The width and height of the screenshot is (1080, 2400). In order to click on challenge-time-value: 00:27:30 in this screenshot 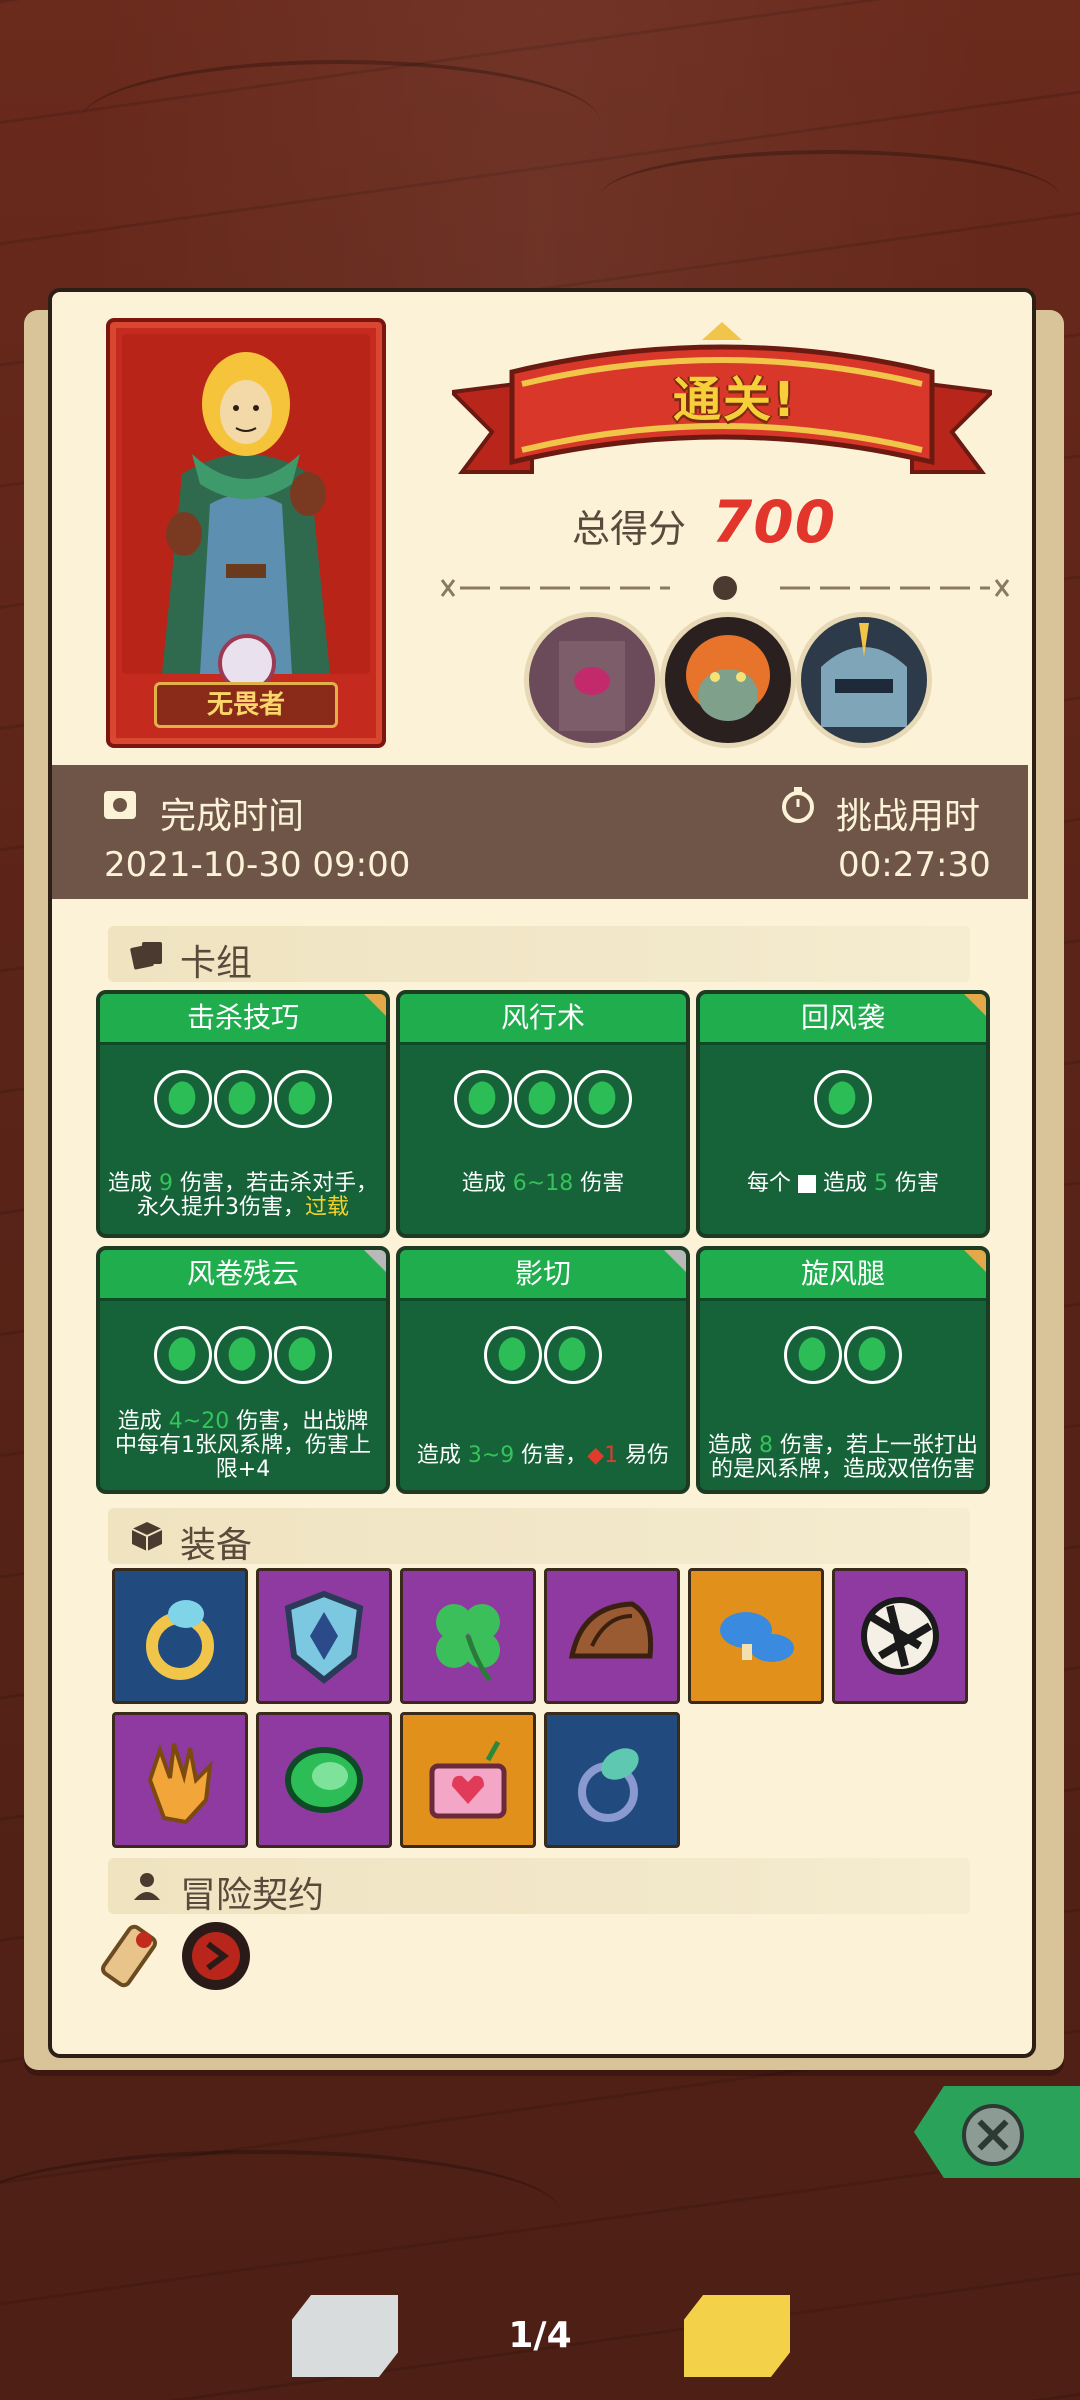, I will do `click(914, 865)`.